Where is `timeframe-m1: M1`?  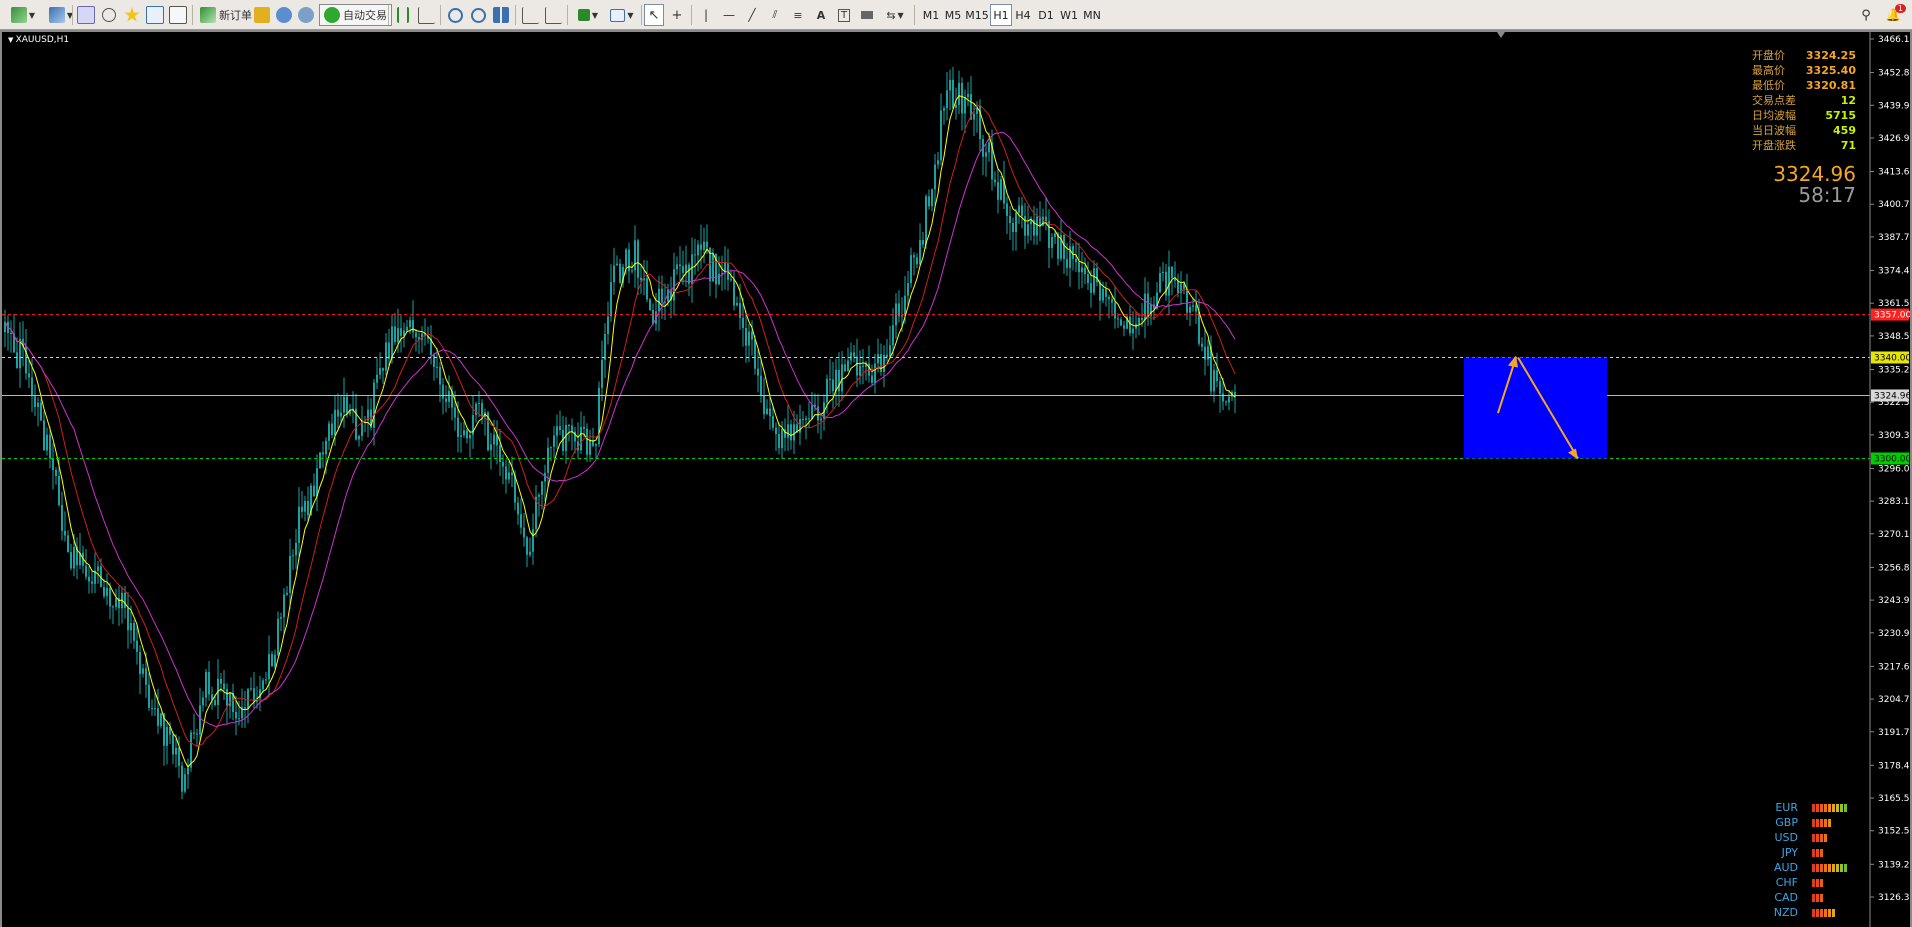
timeframe-m1: M1 is located at coordinates (931, 15).